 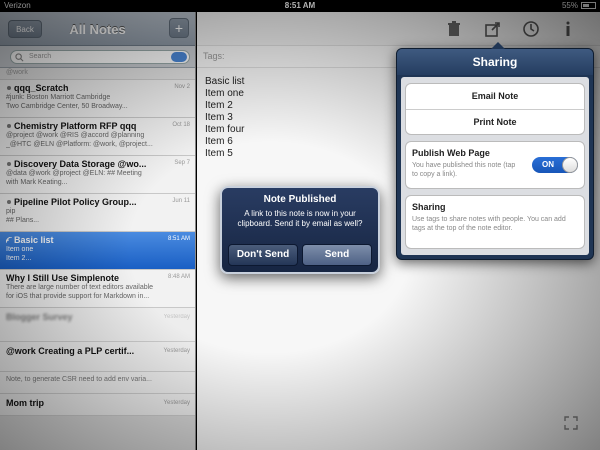 I want to click on share-actions-group: Email Note Print Note, so click(x=495, y=109).